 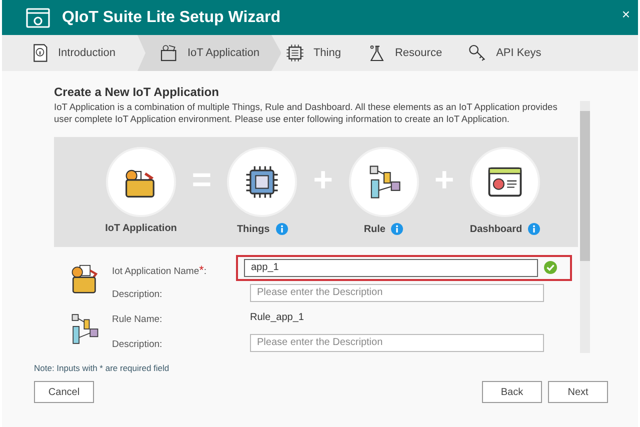 What do you see at coordinates (512, 392) in the screenshot?
I see `back-button: Back` at bounding box center [512, 392].